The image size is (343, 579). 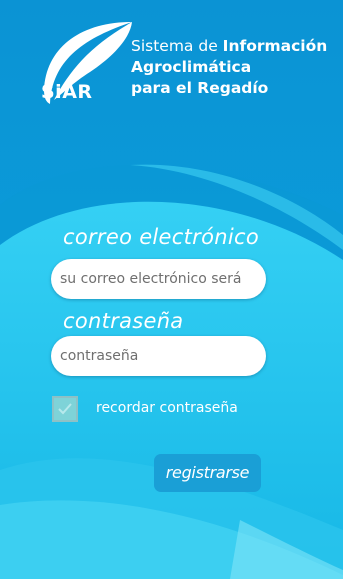 I want to click on password-label: contraseña, so click(x=123, y=321).